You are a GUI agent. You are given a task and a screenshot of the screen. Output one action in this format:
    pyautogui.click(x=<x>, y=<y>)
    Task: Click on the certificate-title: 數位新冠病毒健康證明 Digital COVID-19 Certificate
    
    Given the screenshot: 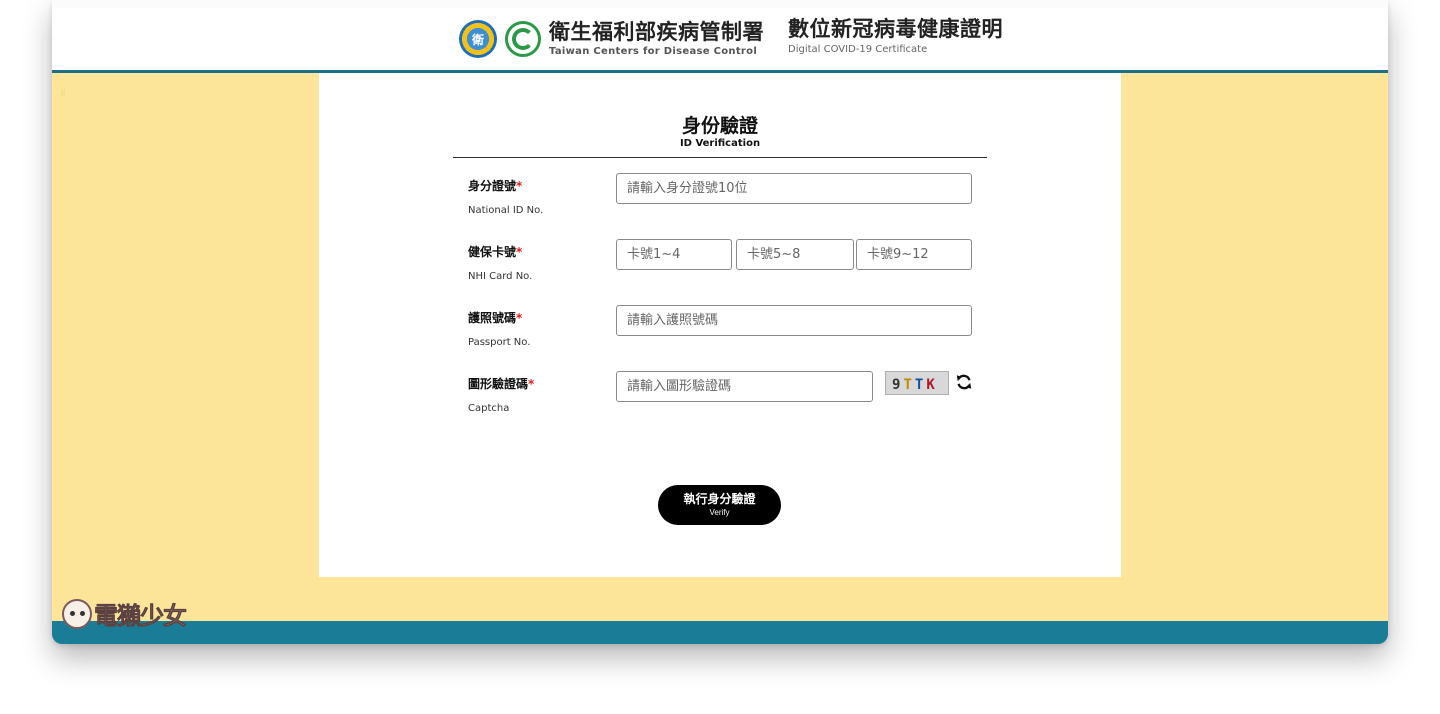 What is the action you would take?
    pyautogui.click(x=895, y=37)
    